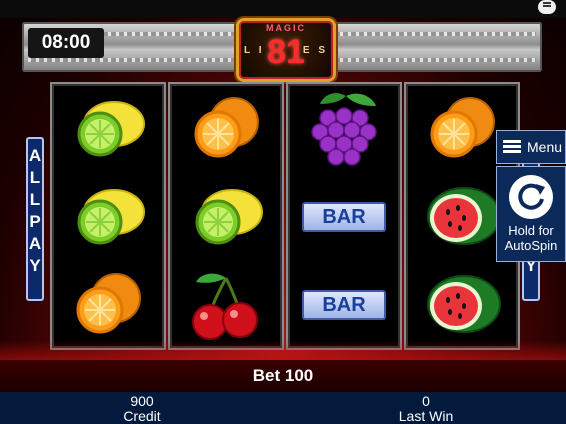 This screenshot has width=566, height=424. Describe the element at coordinates (286, 28) in the screenshot. I see `logo-magic-text: MAGIC` at that location.